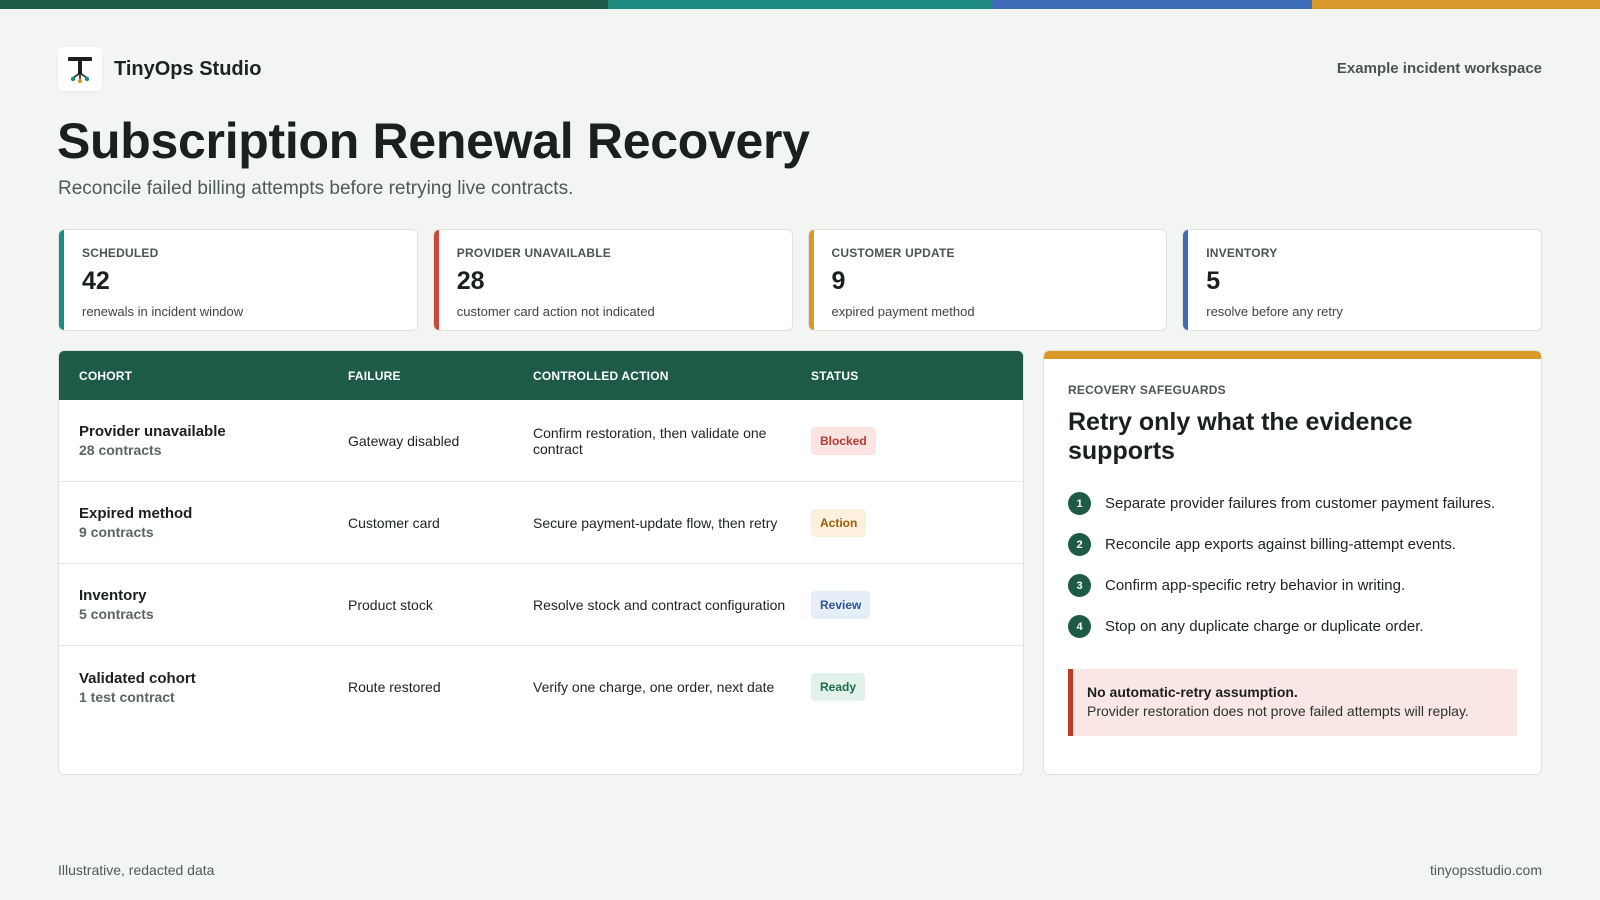  What do you see at coordinates (127, 696) in the screenshot?
I see `cohort-count: 1 test contract` at bounding box center [127, 696].